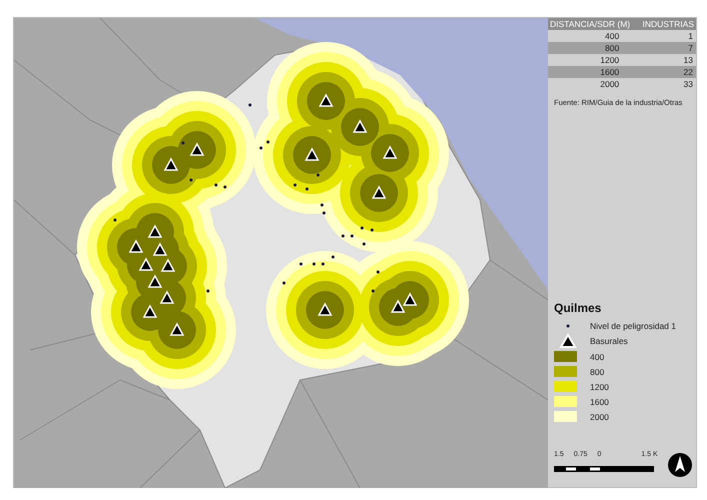  What do you see at coordinates (593, 60) in the screenshot?
I see `table-cell: 1200` at bounding box center [593, 60].